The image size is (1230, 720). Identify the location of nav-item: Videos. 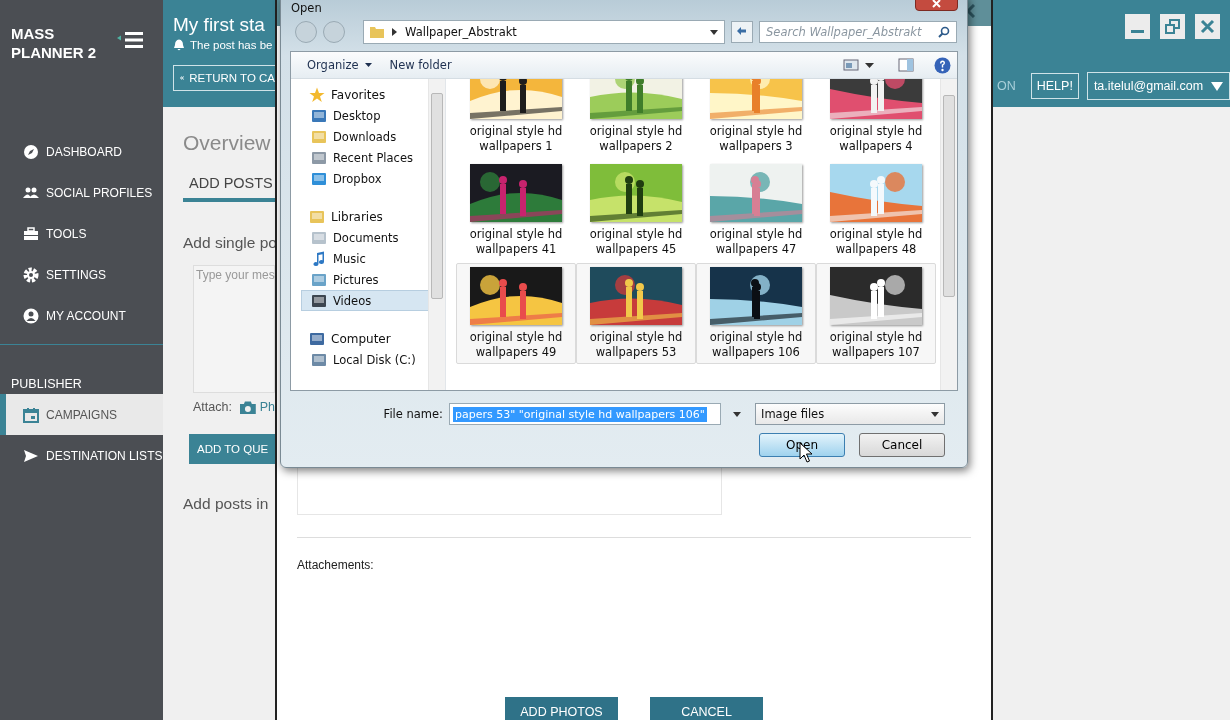
(365, 300).